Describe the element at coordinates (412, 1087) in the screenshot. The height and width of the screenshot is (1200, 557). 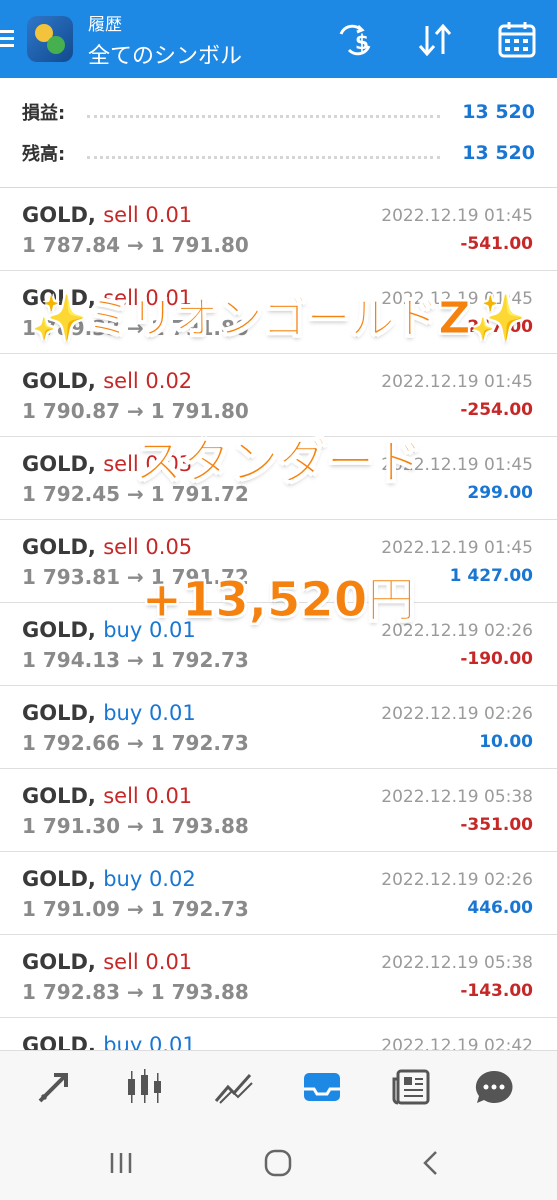
I see `news-icon` at that location.